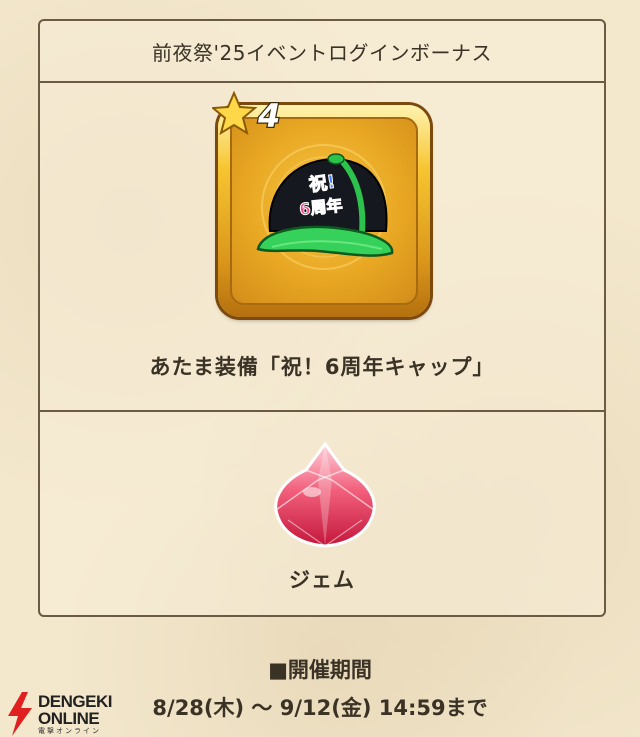 The width and height of the screenshot is (640, 737). I want to click on logo-text-line2: ONLINE, so click(69, 718).